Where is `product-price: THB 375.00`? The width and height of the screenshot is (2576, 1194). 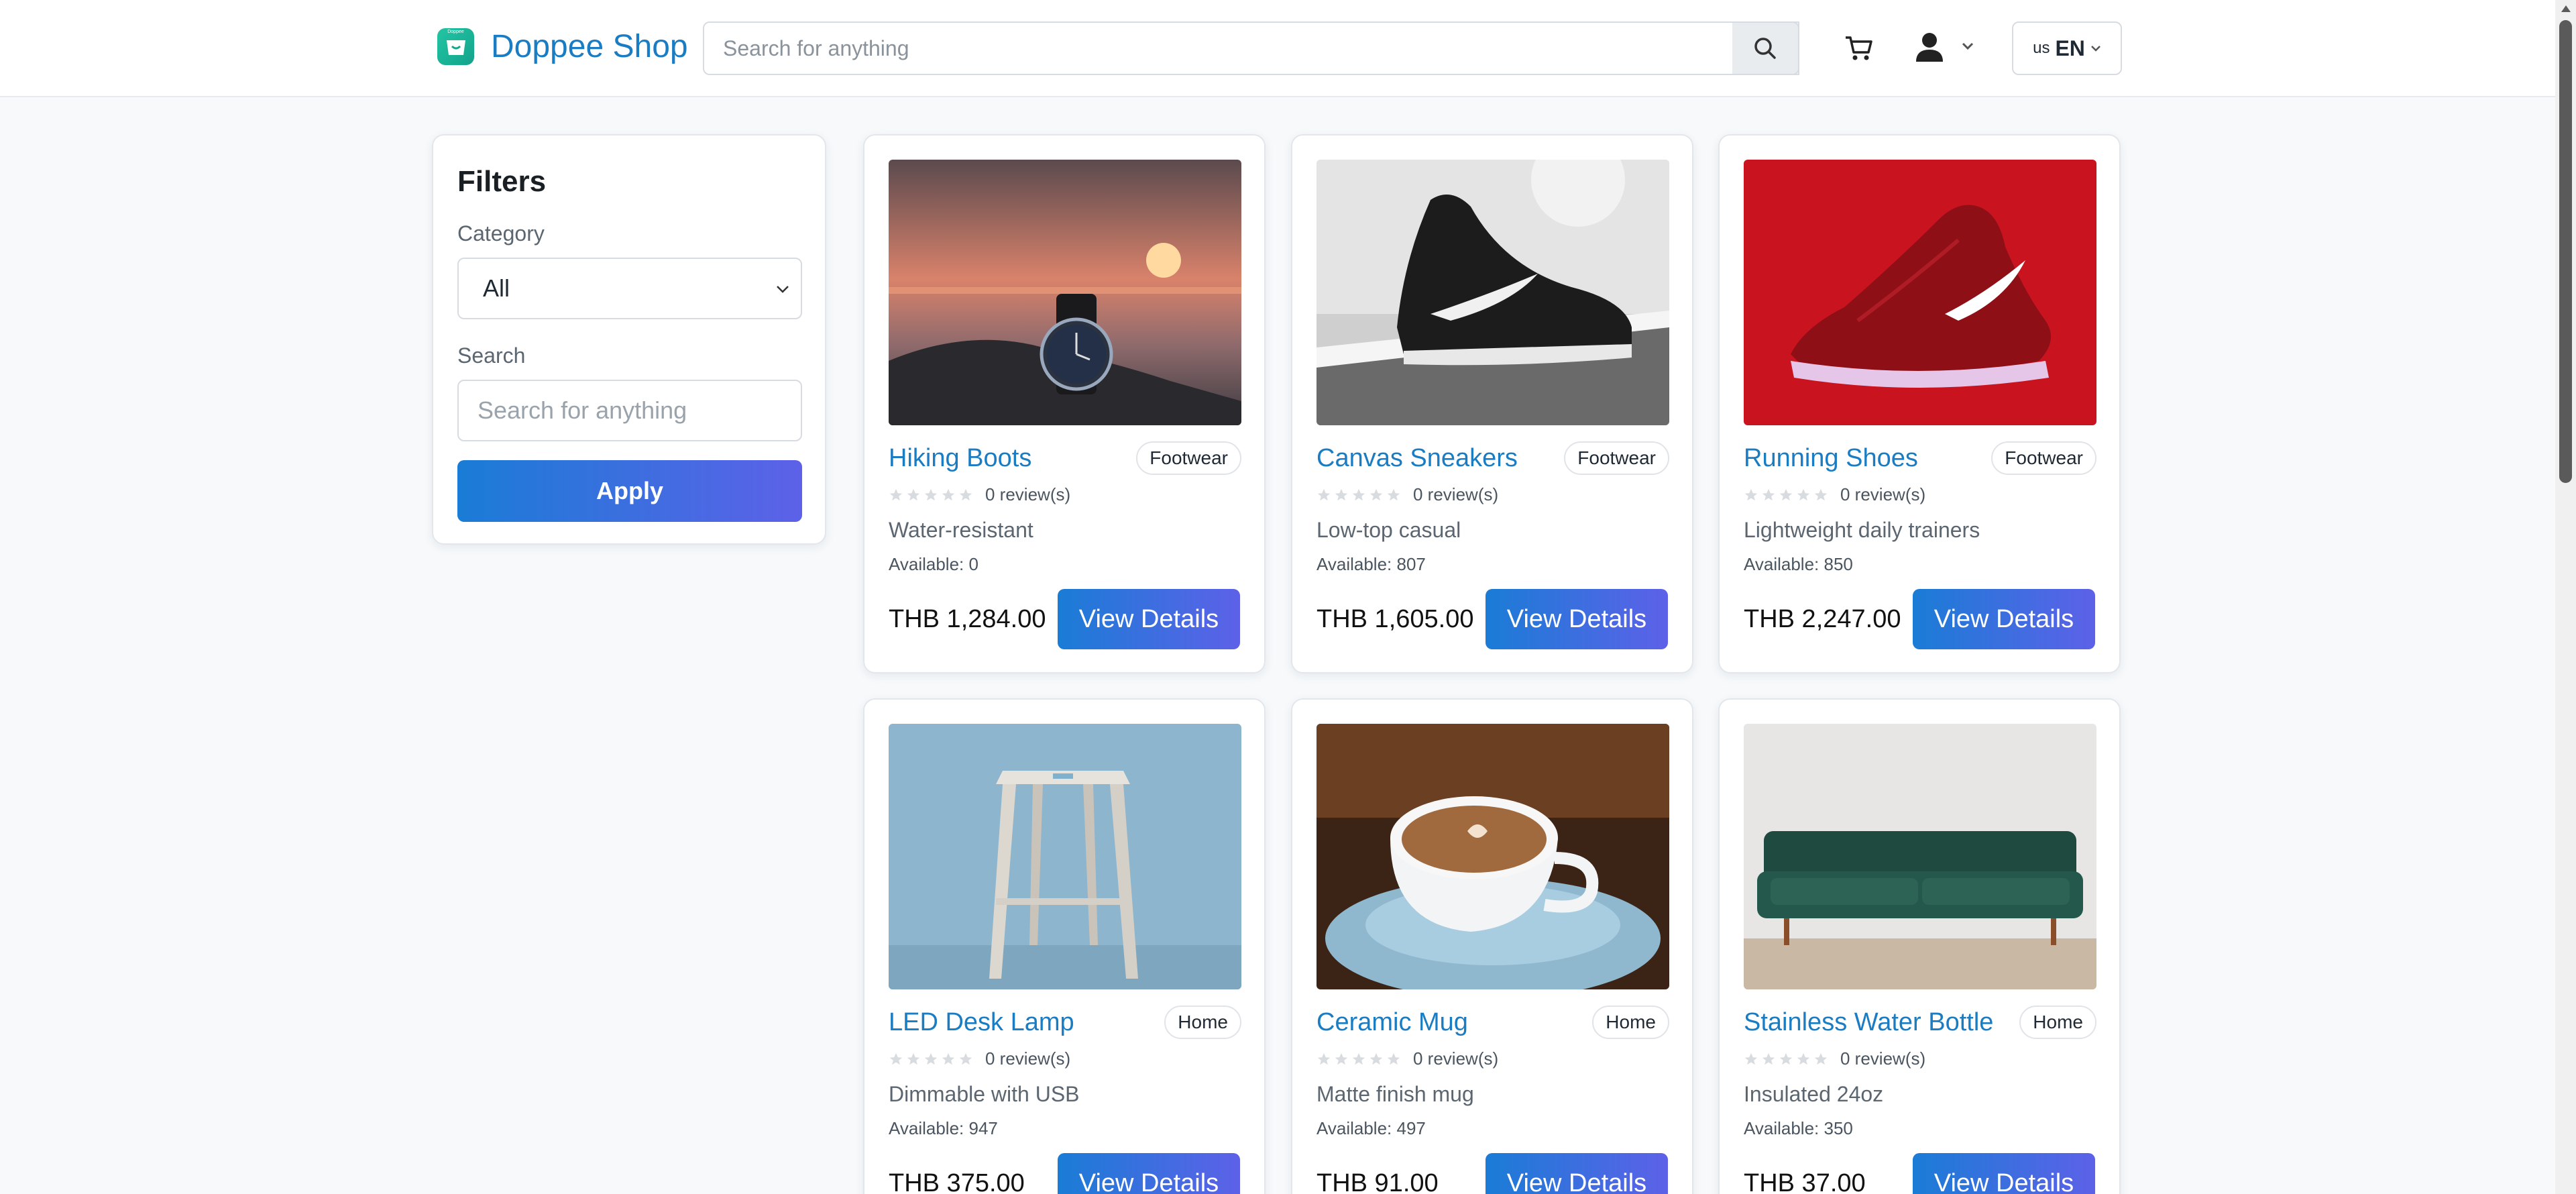
product-price: THB 375.00 is located at coordinates (957, 1181).